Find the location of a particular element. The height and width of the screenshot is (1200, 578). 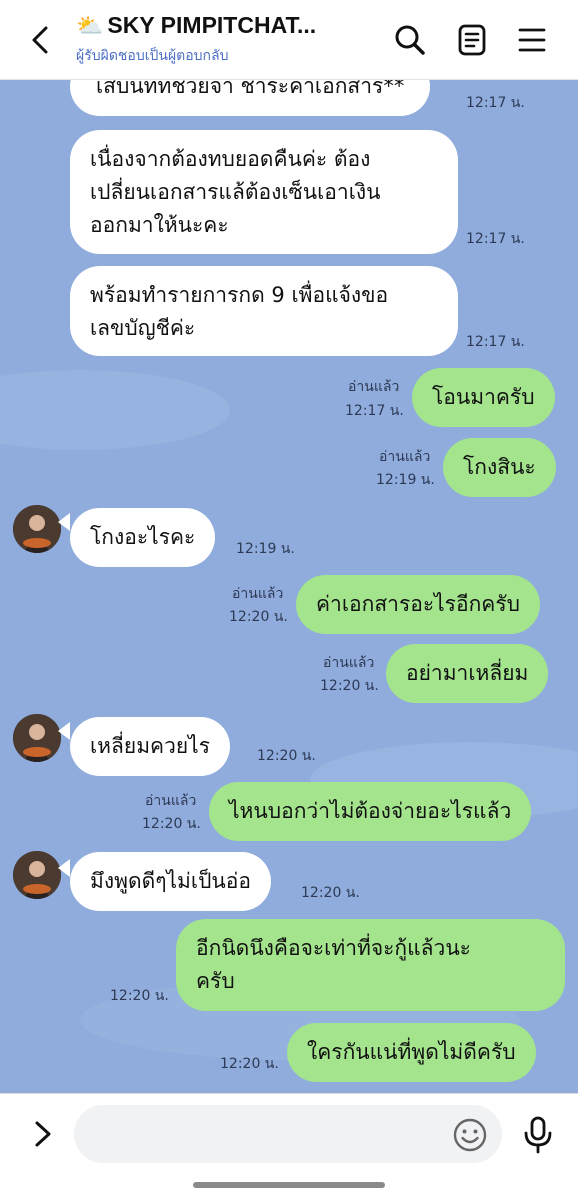

message-text: อย่ามาเหลี่ยม is located at coordinates (467, 673).